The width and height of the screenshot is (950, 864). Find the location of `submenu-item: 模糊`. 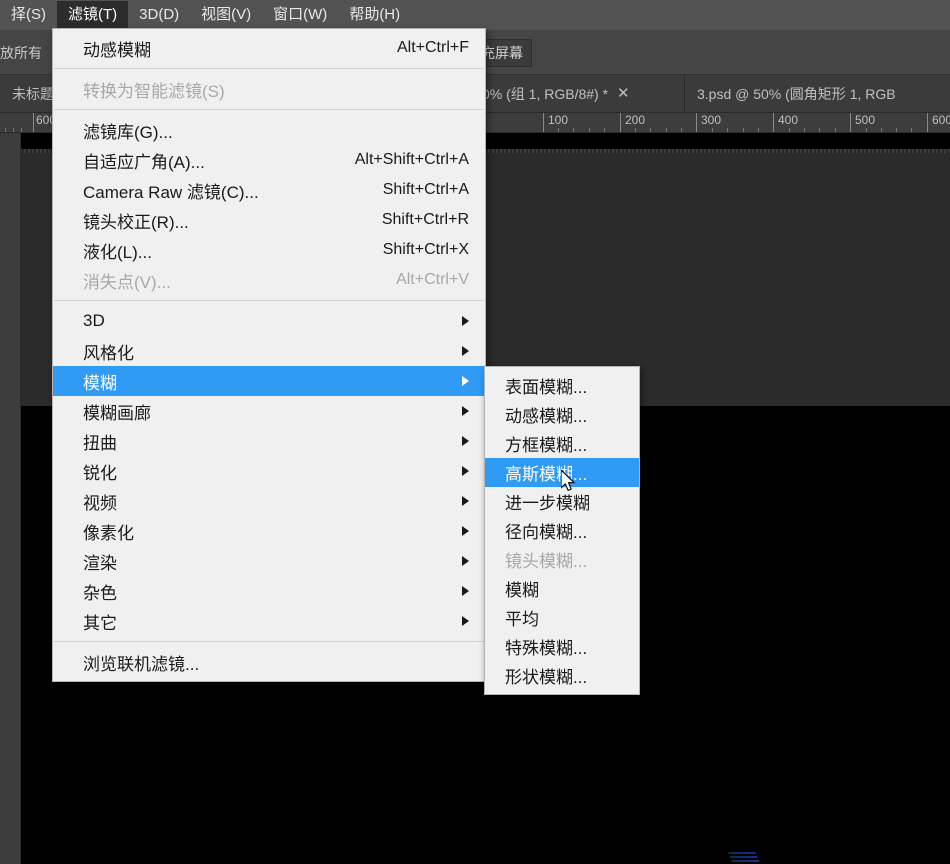

submenu-item: 模糊 is located at coordinates (562, 588).